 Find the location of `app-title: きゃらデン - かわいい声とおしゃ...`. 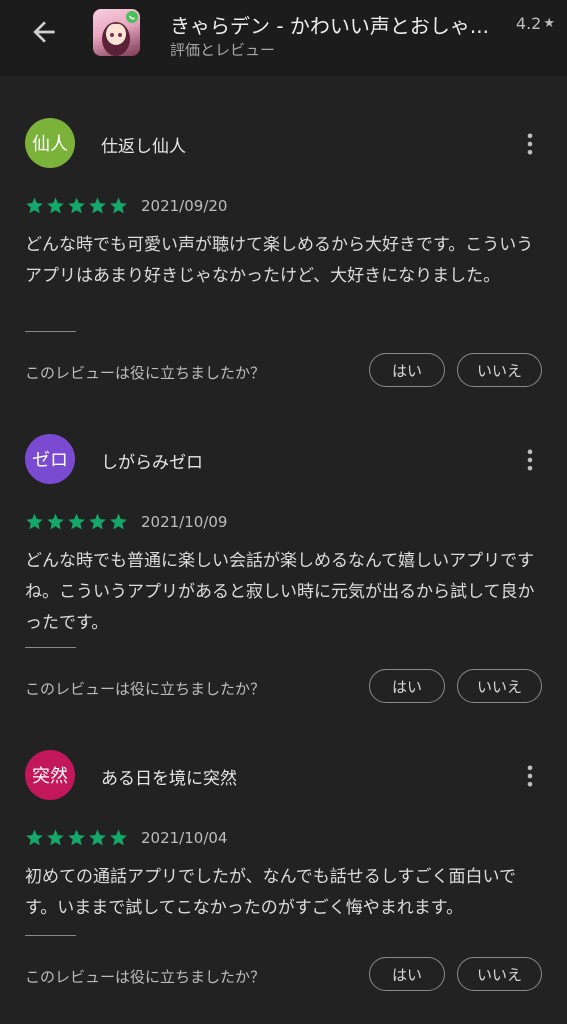

app-title: きゃらデン - かわいい声とおしゃ... is located at coordinates (330, 26).